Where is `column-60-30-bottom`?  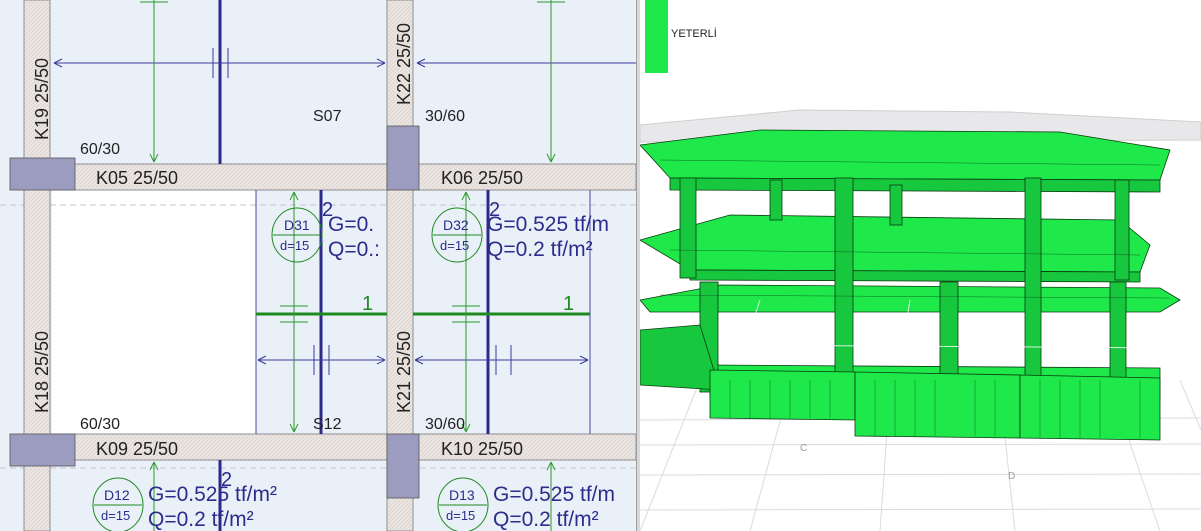
column-60-30-bottom is located at coordinates (42, 450).